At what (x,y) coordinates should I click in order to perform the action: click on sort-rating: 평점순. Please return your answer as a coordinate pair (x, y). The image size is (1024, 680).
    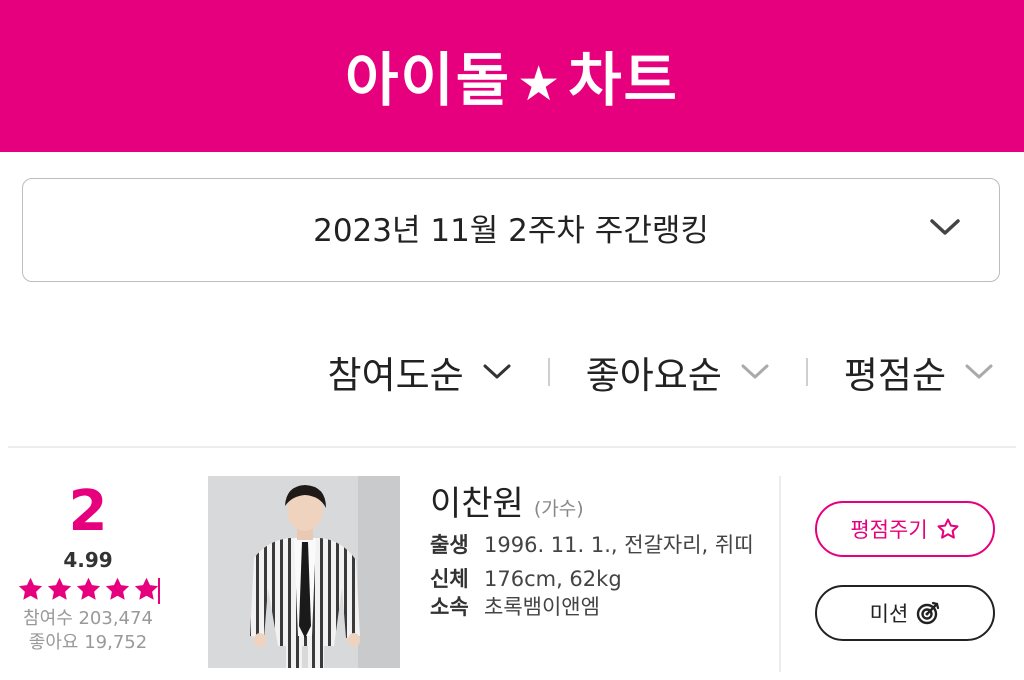
    Looking at the image, I should click on (919, 372).